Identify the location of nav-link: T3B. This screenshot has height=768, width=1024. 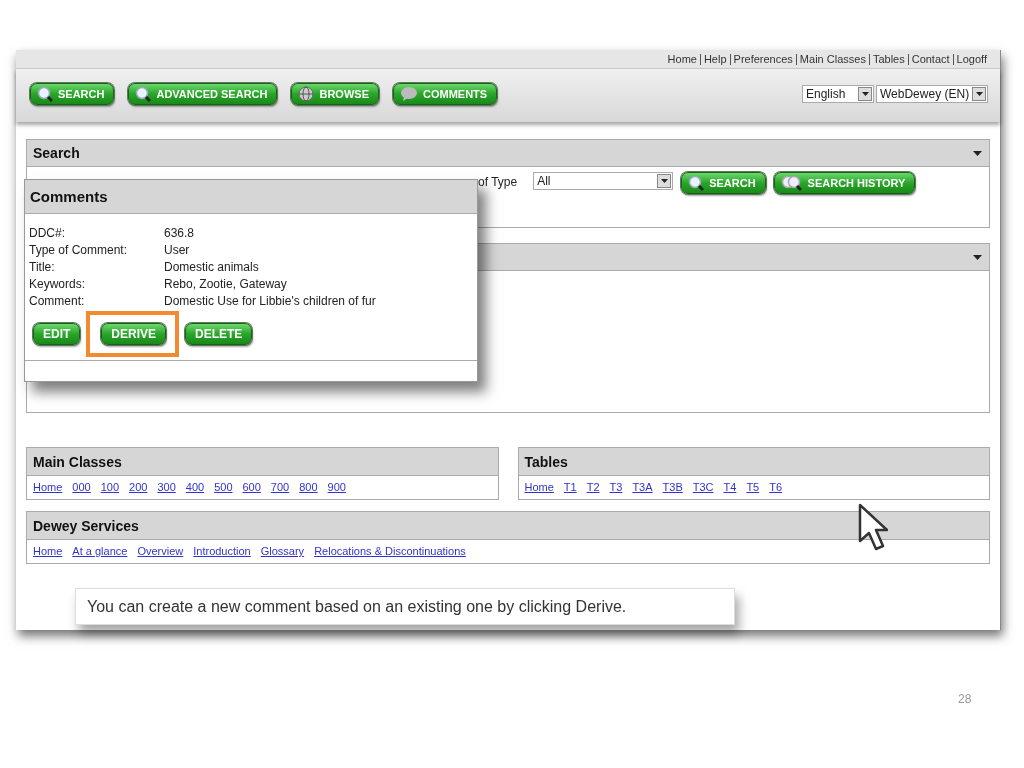
(672, 487).